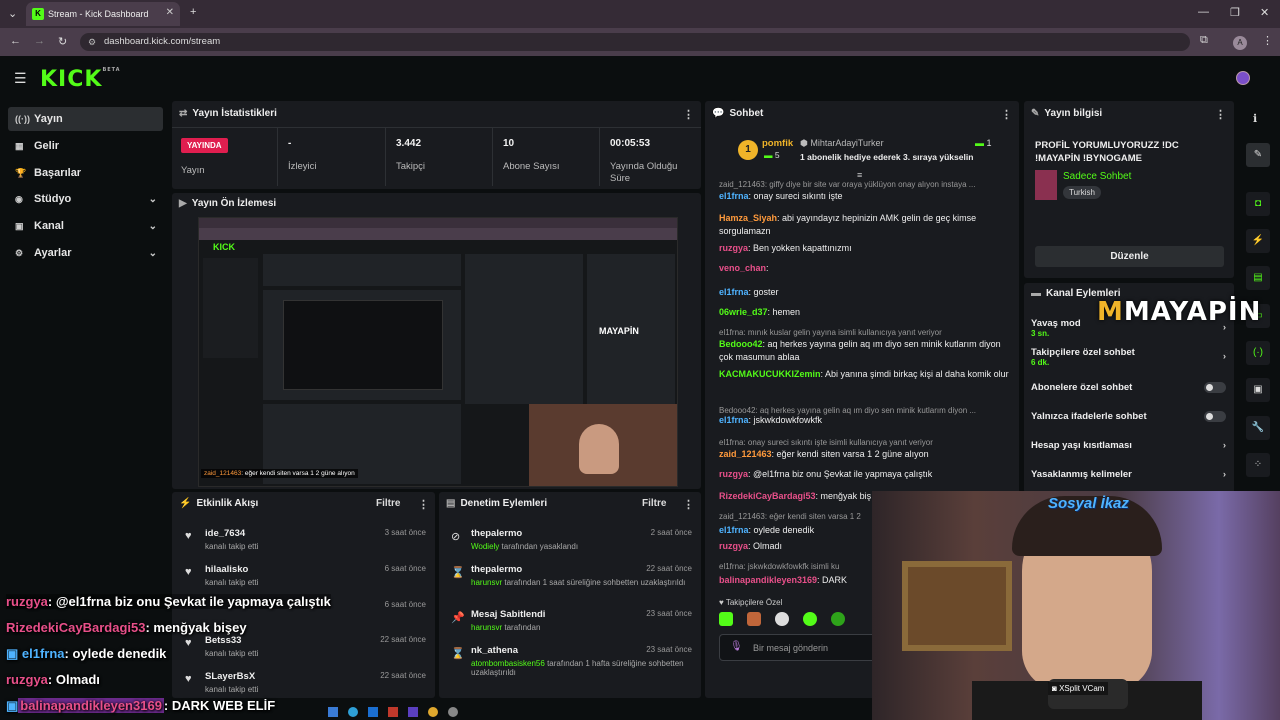 The image size is (1280, 720). What do you see at coordinates (804, 143) in the screenshot?
I see `gift-box-icon: ⬢` at bounding box center [804, 143].